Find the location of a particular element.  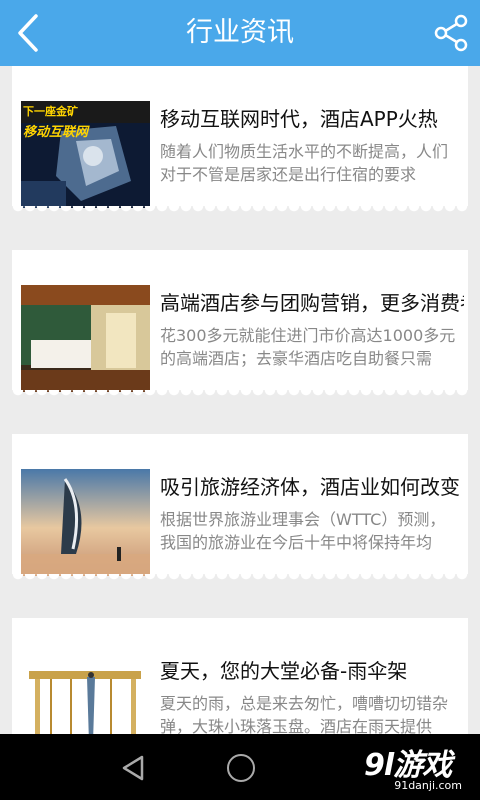

share-button is located at coordinates (451, 33).